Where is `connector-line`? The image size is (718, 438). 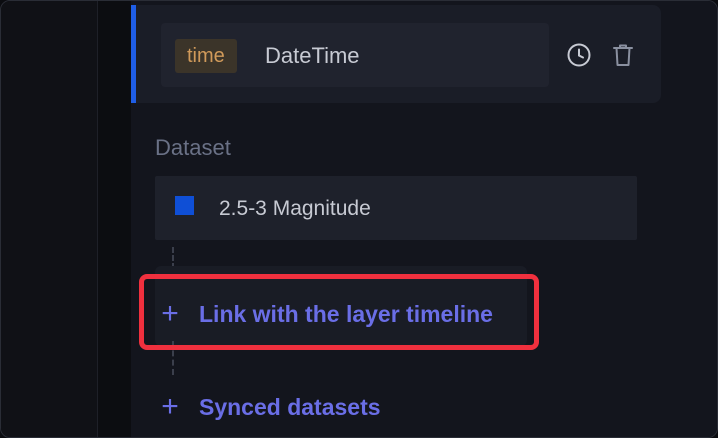
connector-line is located at coordinates (173, 358).